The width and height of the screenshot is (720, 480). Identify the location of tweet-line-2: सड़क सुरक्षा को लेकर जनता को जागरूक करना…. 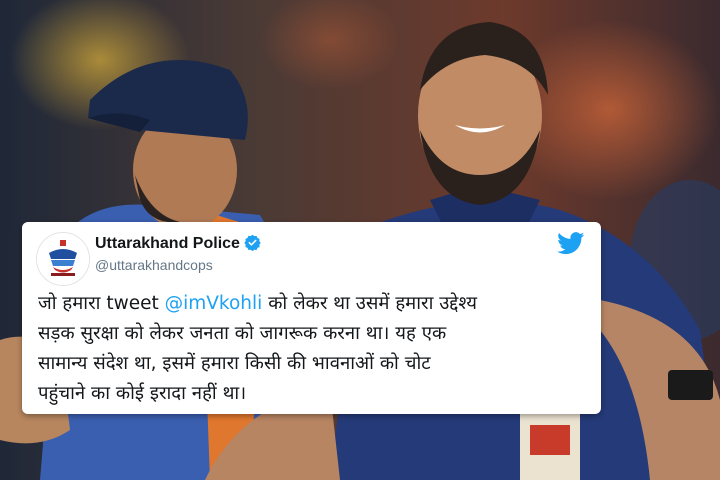
(242, 333).